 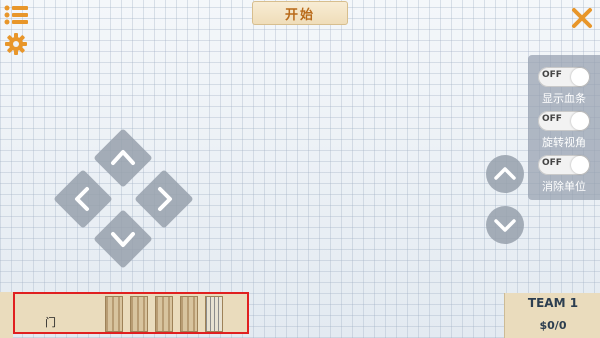 I want to click on team-panel: TEAM 1 $0/0, so click(x=552, y=315).